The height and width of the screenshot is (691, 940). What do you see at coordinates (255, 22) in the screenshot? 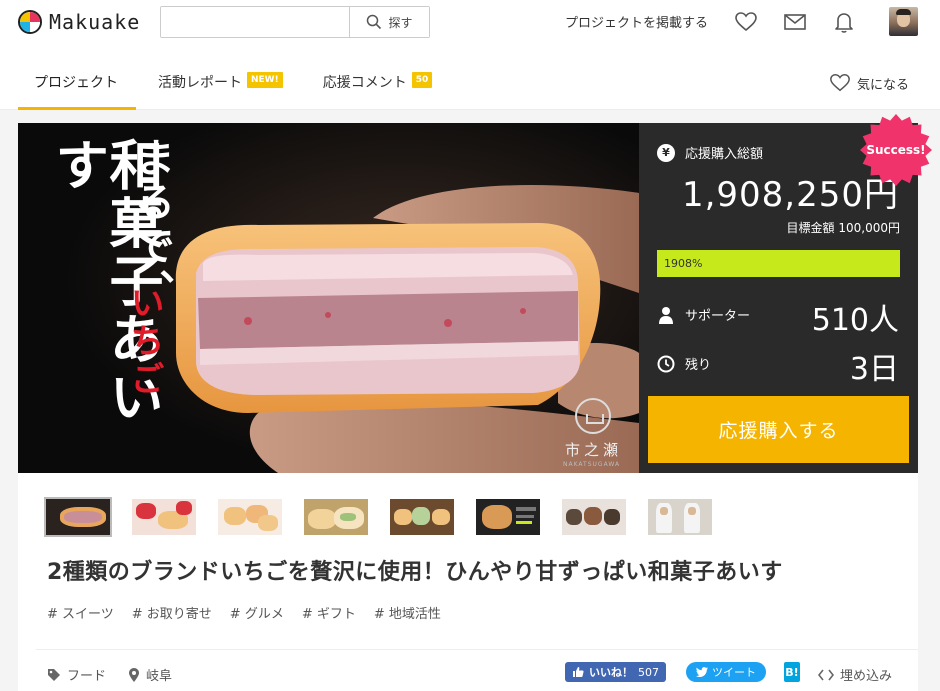
I see `search-input` at bounding box center [255, 22].